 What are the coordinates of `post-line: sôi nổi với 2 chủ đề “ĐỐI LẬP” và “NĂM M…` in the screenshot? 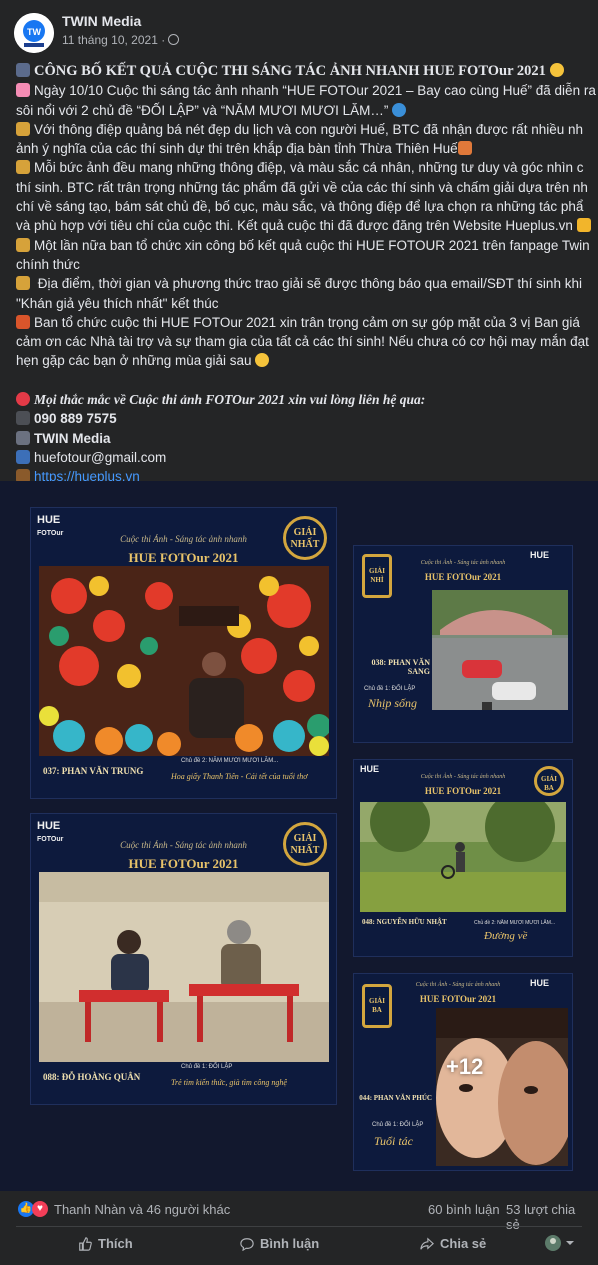 It's located at (307, 110).